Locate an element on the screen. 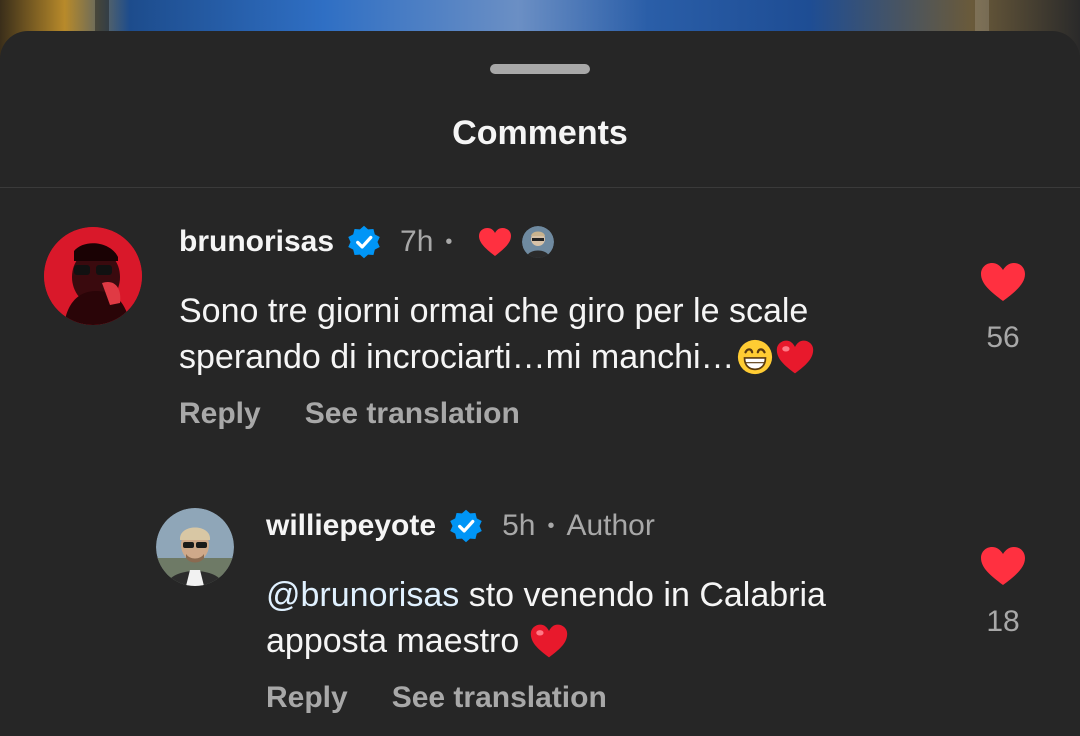 The height and width of the screenshot is (736, 1080). reply-actions: Reply See translation is located at coordinates (436, 698).